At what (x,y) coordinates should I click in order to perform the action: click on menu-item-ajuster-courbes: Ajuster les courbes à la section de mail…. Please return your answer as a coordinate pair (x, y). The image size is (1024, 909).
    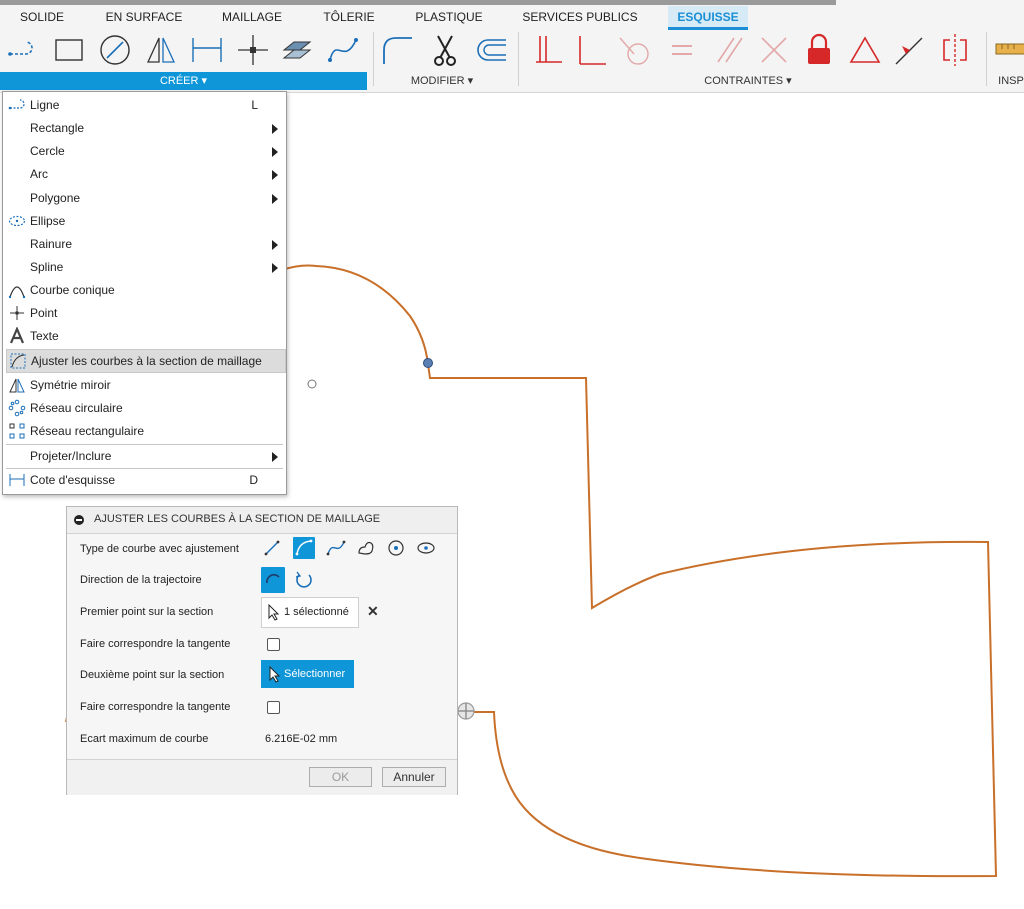
    Looking at the image, I should click on (146, 361).